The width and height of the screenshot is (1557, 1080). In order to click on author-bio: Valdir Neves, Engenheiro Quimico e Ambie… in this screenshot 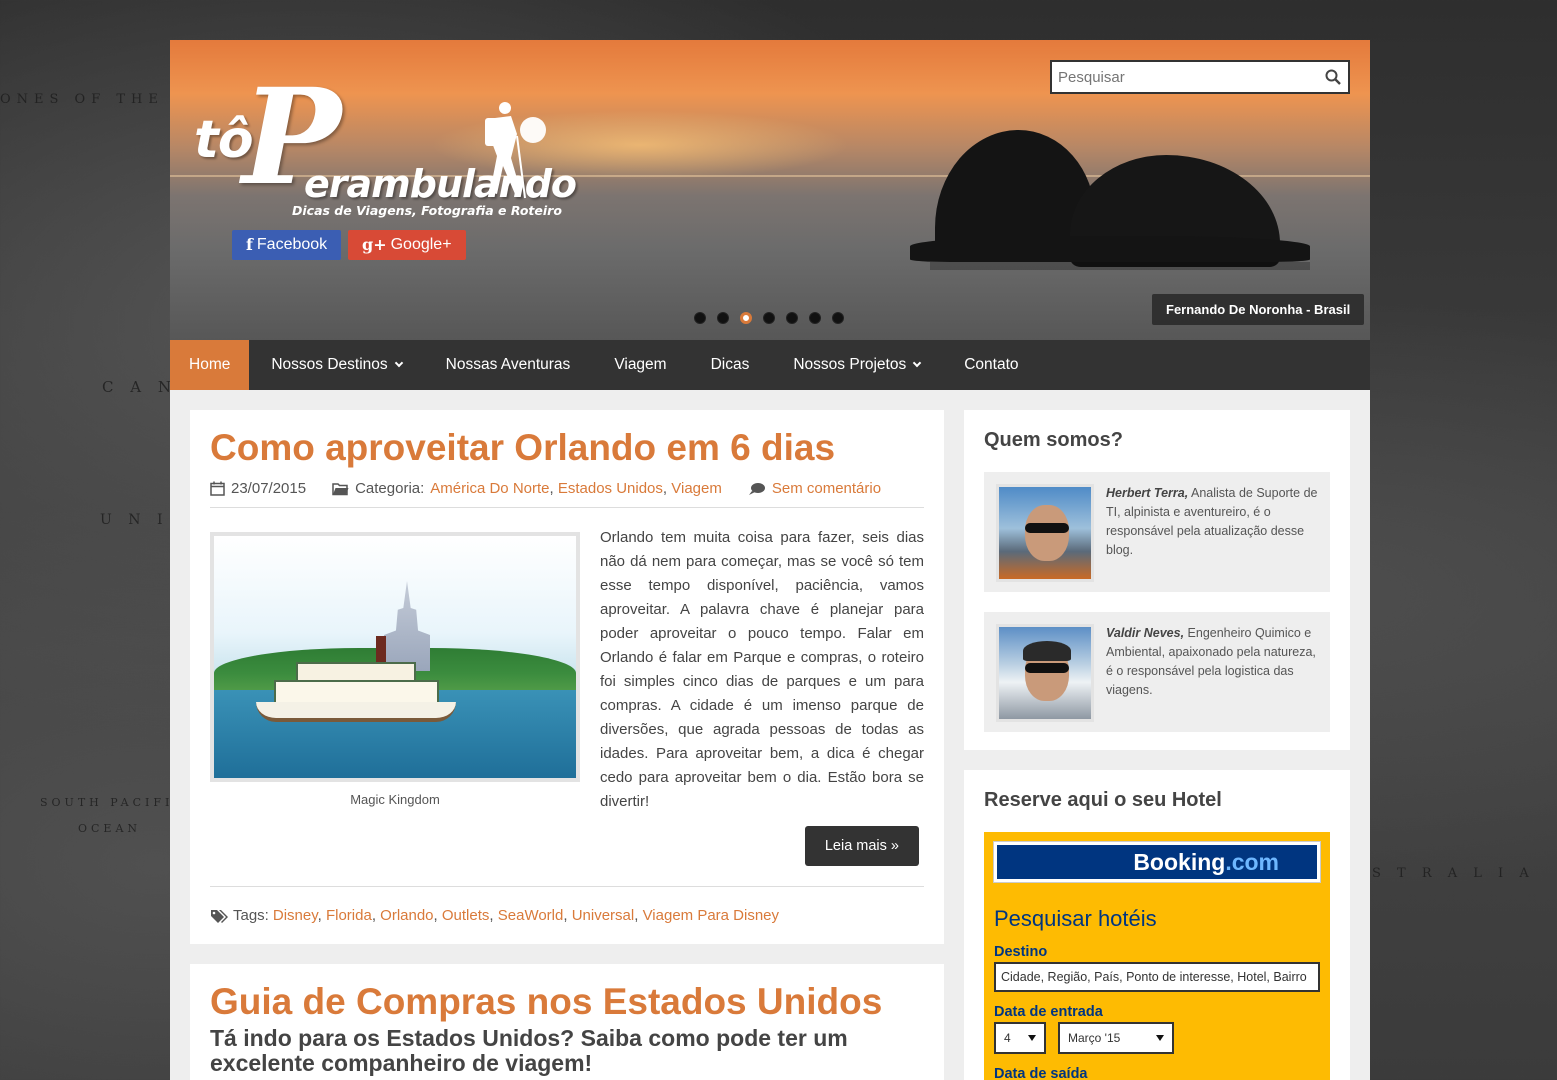, I will do `click(1211, 661)`.